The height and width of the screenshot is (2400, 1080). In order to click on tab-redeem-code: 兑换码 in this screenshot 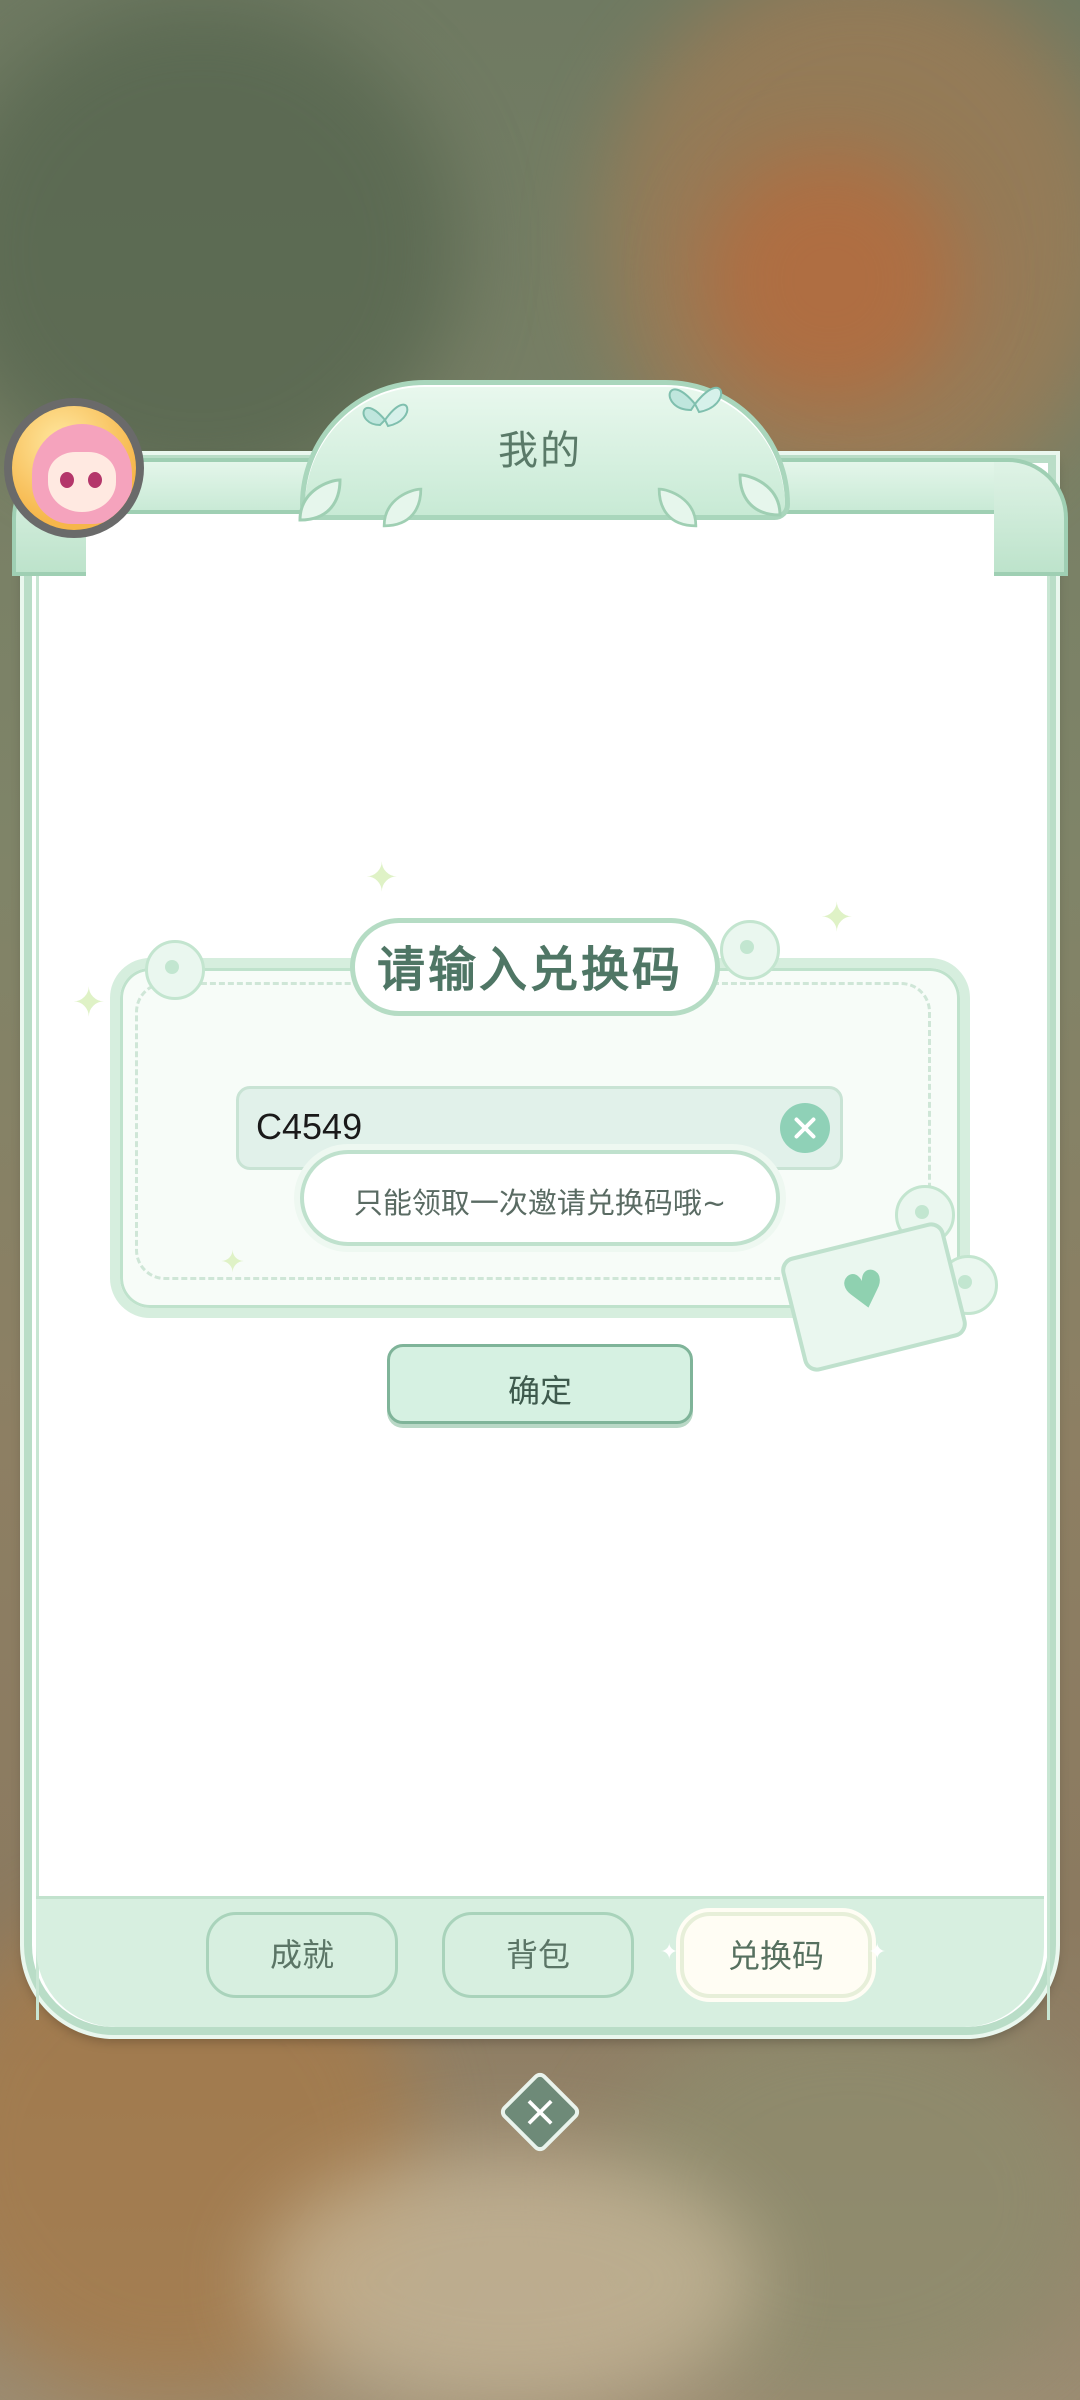, I will do `click(776, 1955)`.